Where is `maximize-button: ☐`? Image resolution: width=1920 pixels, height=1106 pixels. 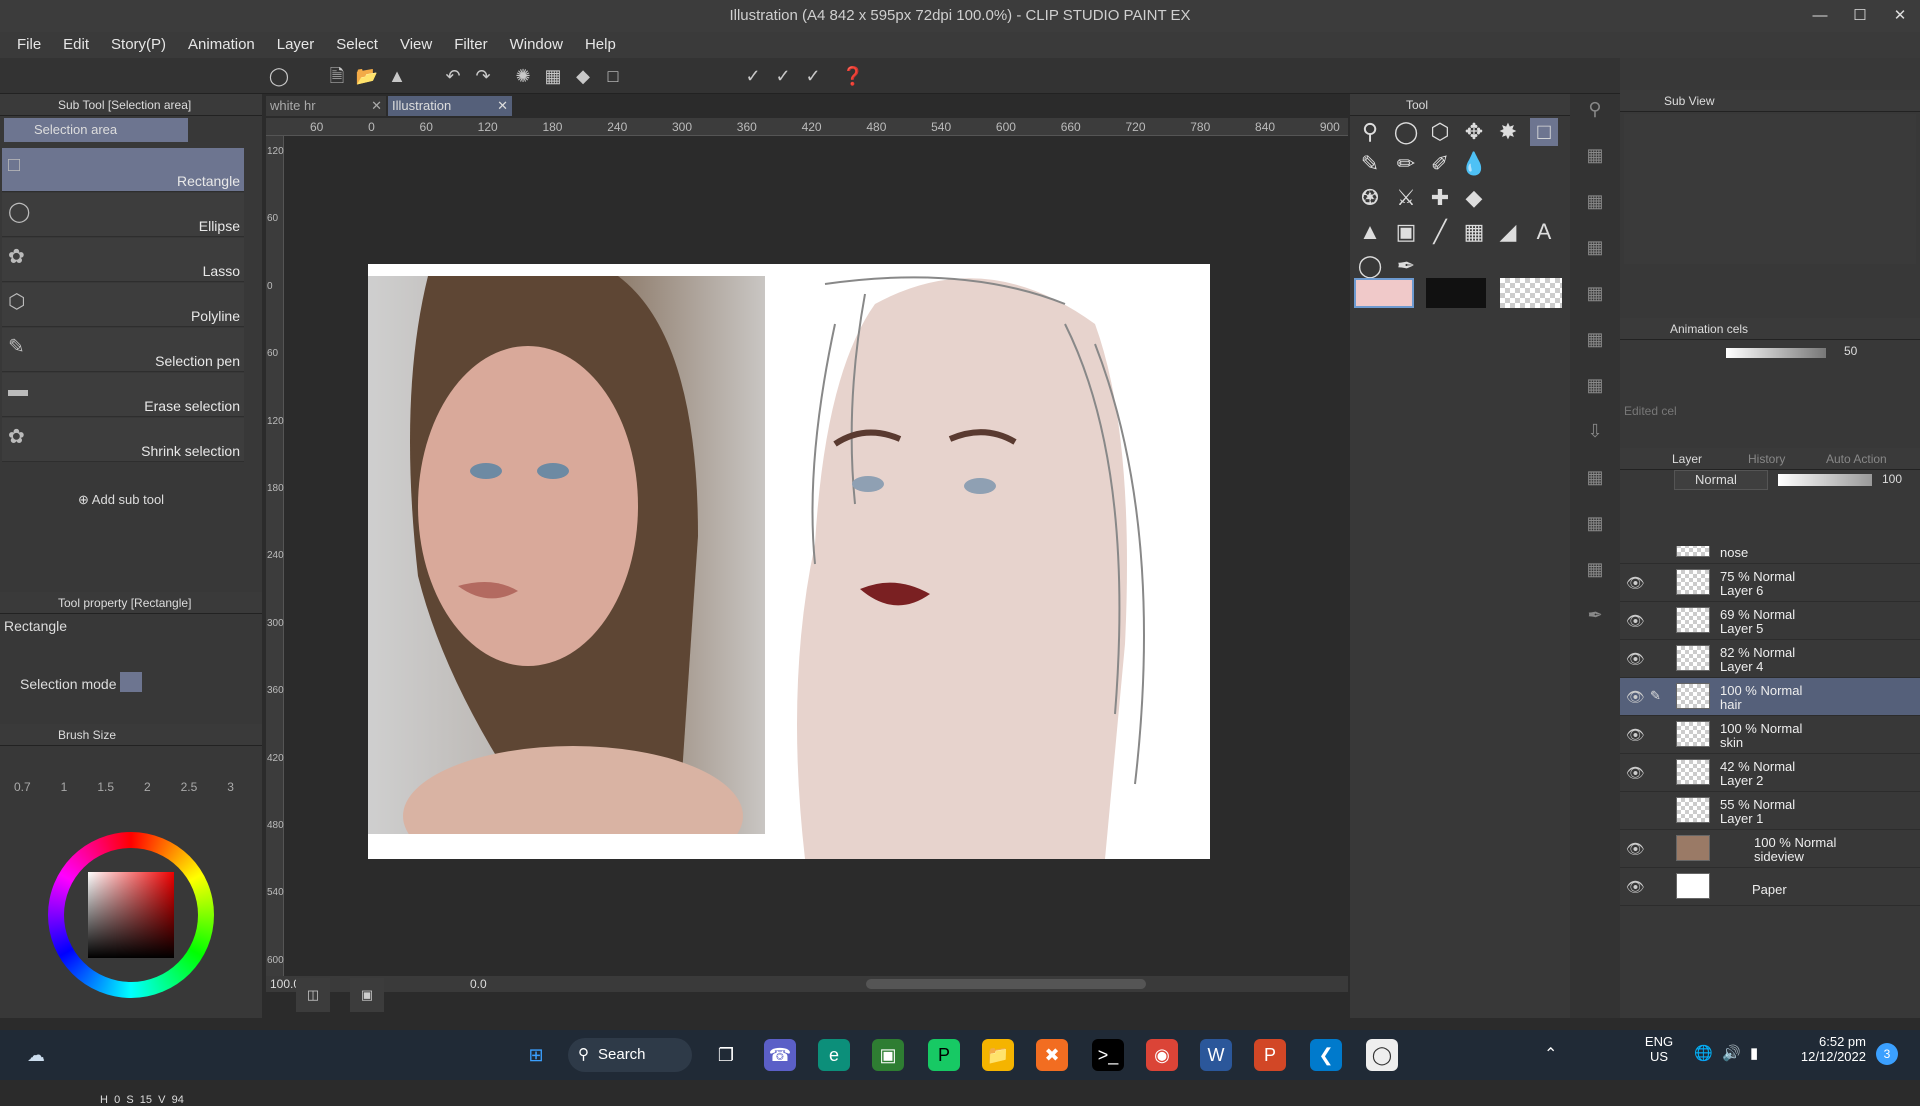 maximize-button: ☐ is located at coordinates (1860, 16).